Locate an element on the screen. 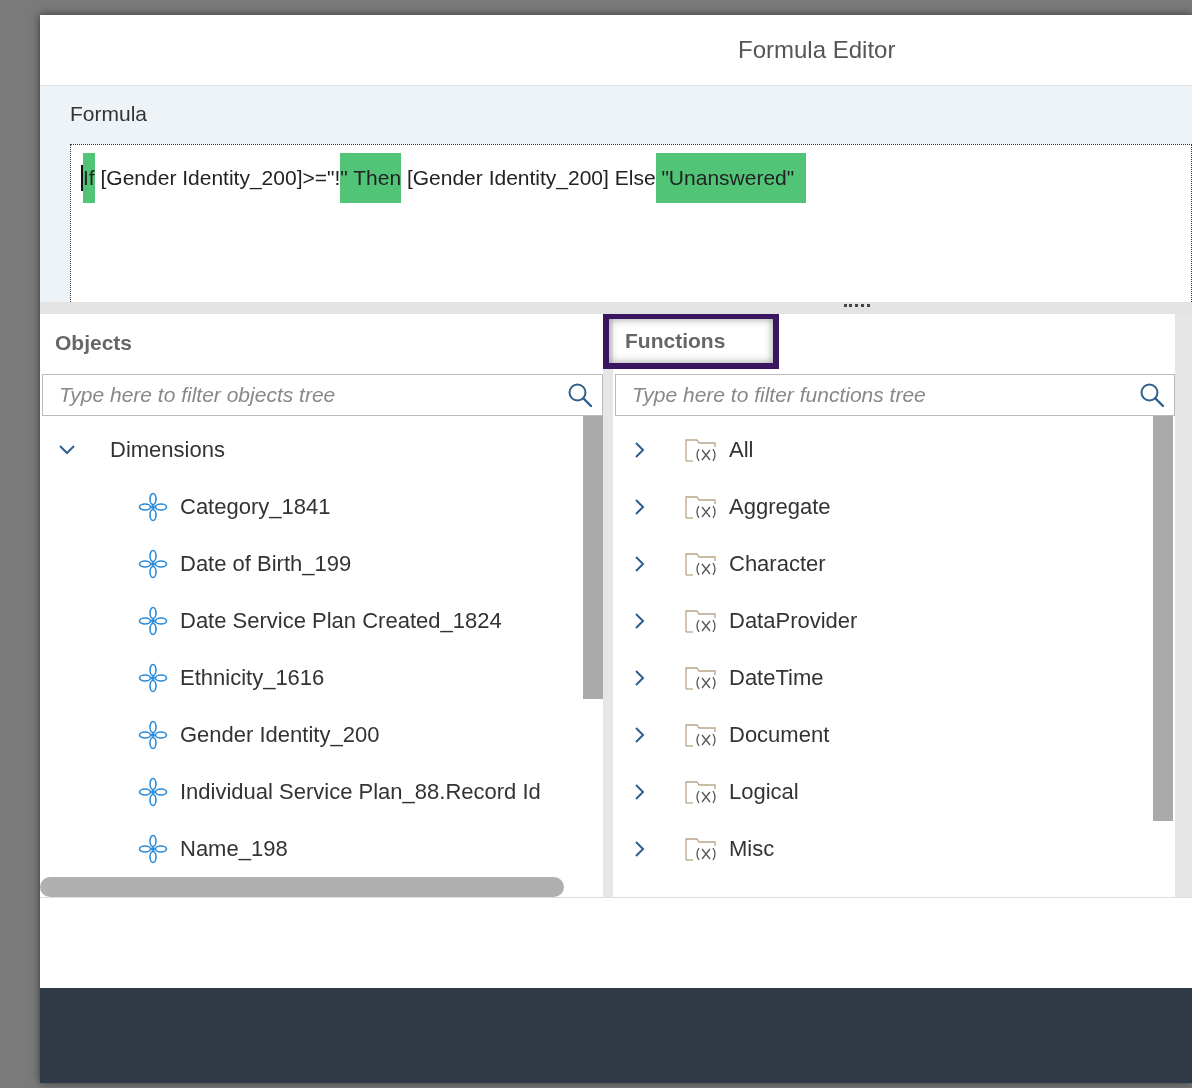 The height and width of the screenshot is (1088, 1192). tree-item-label: Gender Identity_200 is located at coordinates (280, 734).